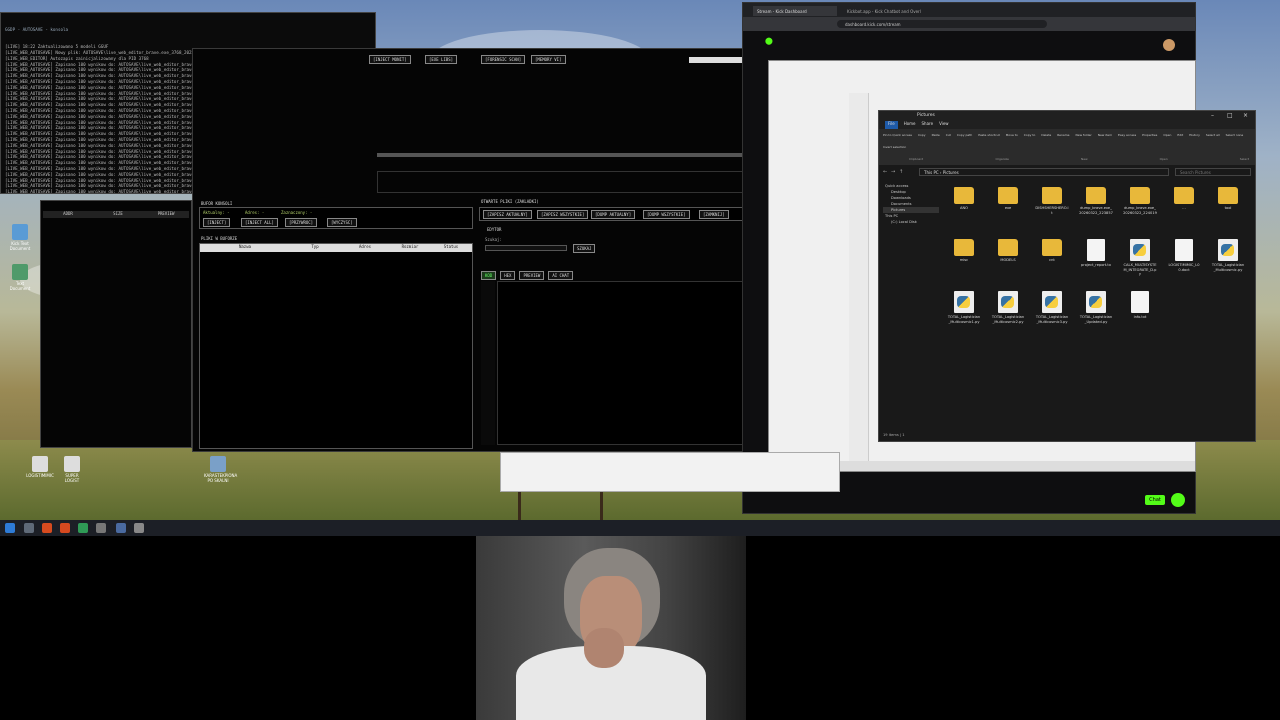 This screenshot has width=1280, height=720. What do you see at coordinates (47, 528) in the screenshot?
I see `brave-icon` at bounding box center [47, 528].